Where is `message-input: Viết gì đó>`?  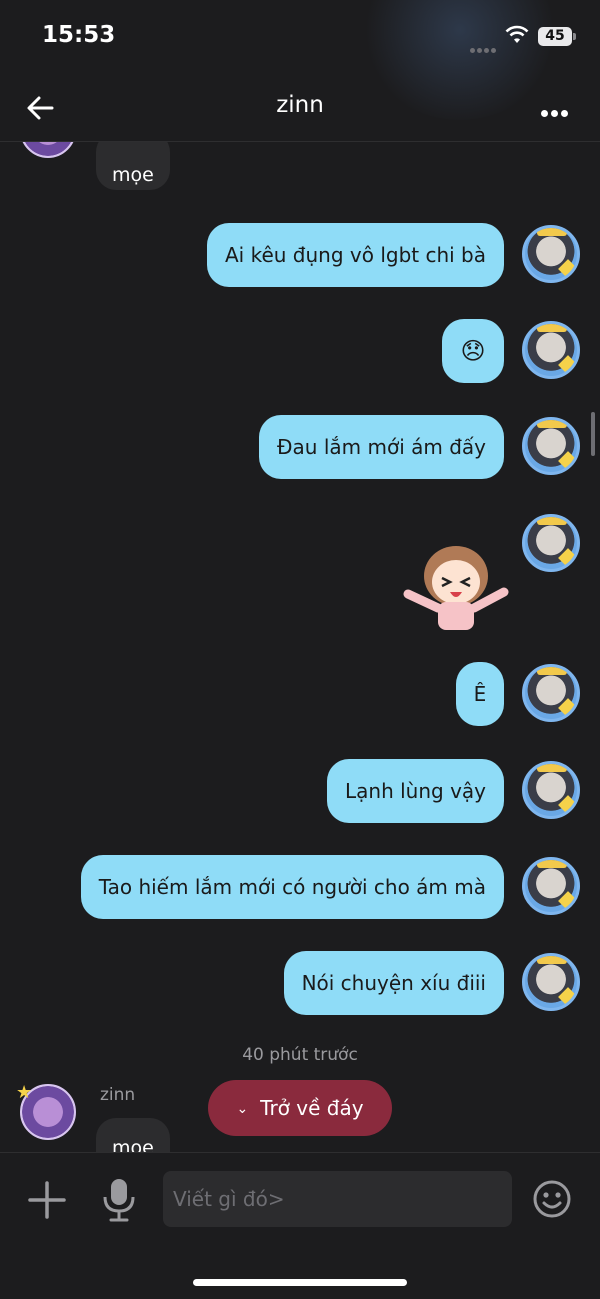
message-input: Viết gì đó> is located at coordinates (337, 1199).